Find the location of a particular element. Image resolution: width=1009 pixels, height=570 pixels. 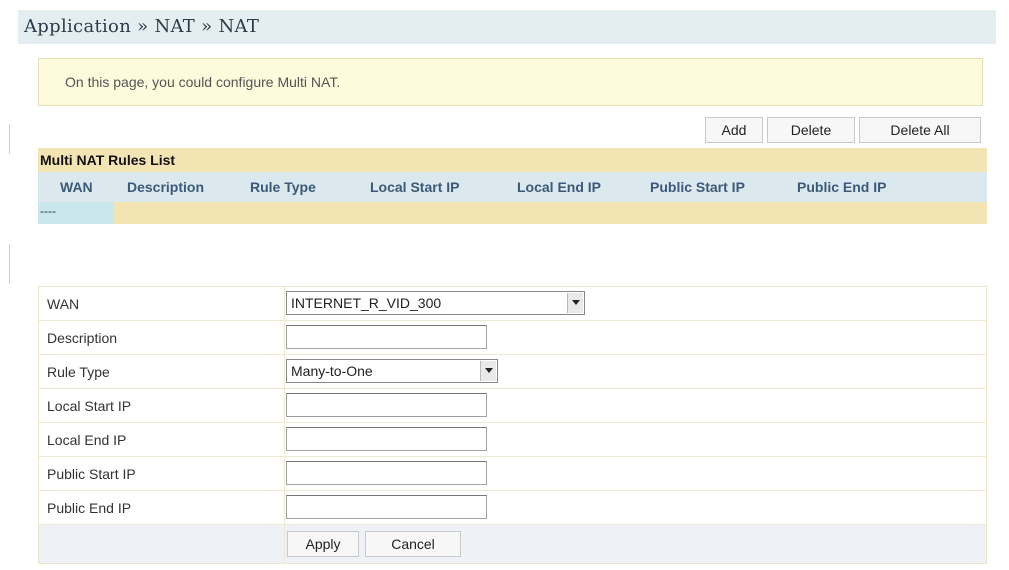

local-start-ip-input is located at coordinates (386, 405).